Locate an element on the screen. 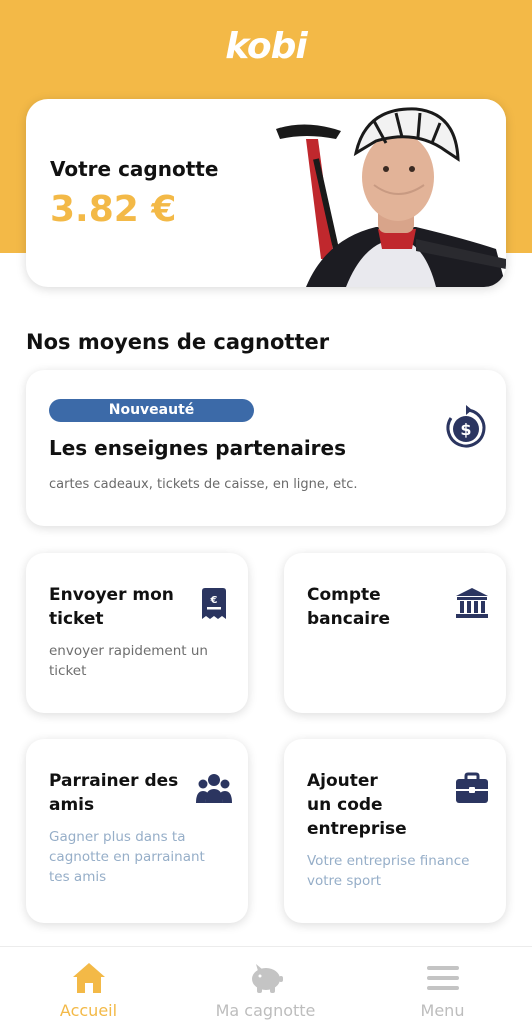 The height and width of the screenshot is (1024, 532). dollar-refresh-icon: $ is located at coordinates (466, 426).